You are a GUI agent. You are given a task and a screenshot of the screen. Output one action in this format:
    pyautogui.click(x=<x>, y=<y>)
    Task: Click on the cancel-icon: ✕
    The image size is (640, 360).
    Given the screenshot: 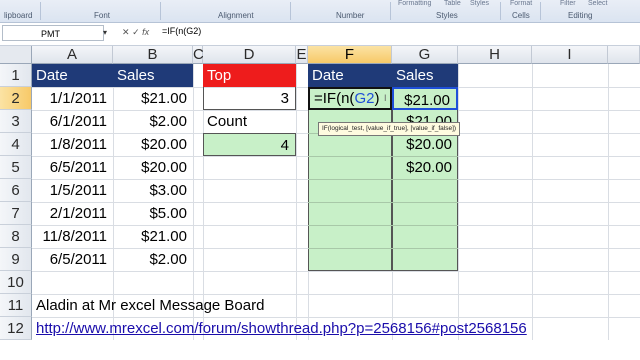 What is the action you would take?
    pyautogui.click(x=126, y=32)
    